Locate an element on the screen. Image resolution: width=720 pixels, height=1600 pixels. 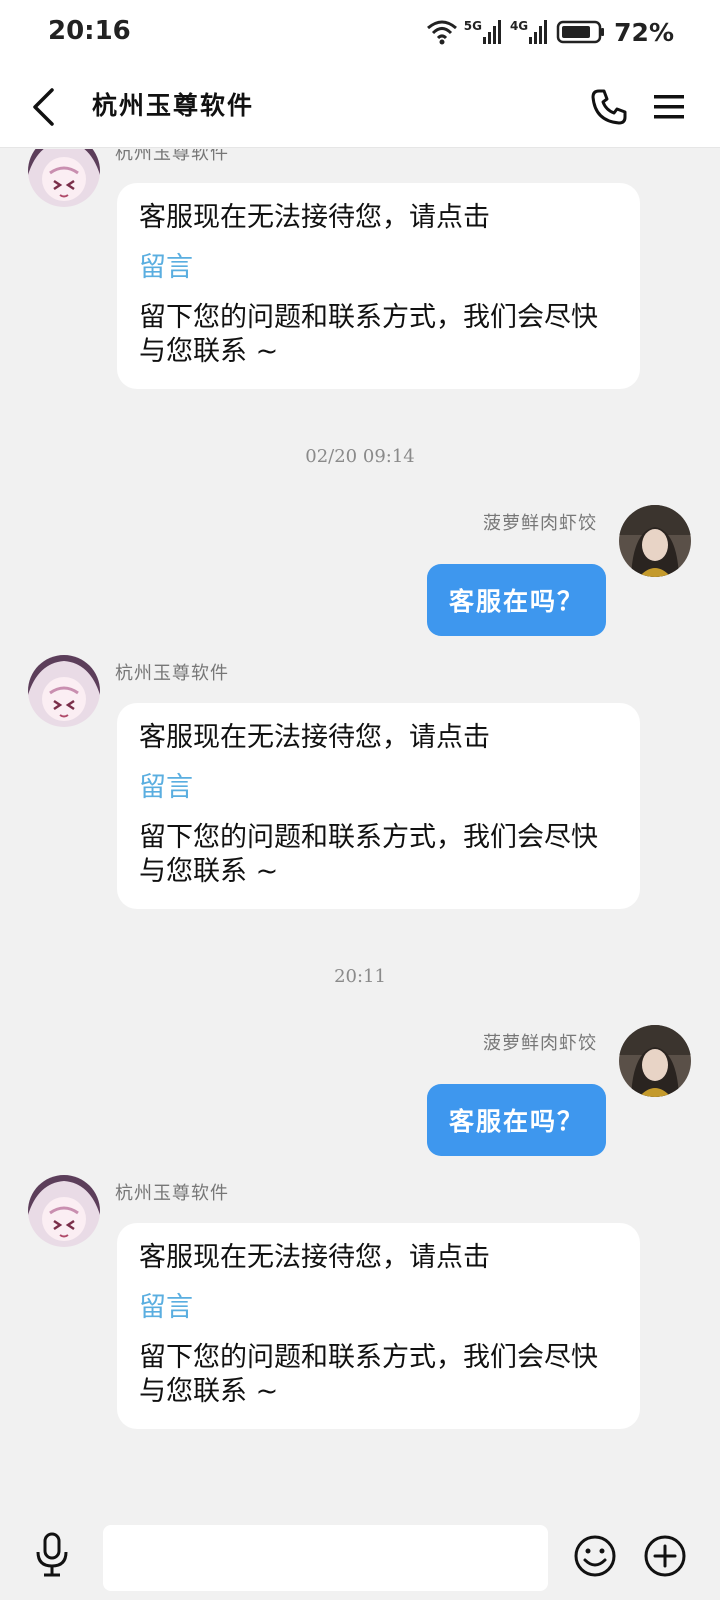
back-arrow-icon is located at coordinates (43, 107).